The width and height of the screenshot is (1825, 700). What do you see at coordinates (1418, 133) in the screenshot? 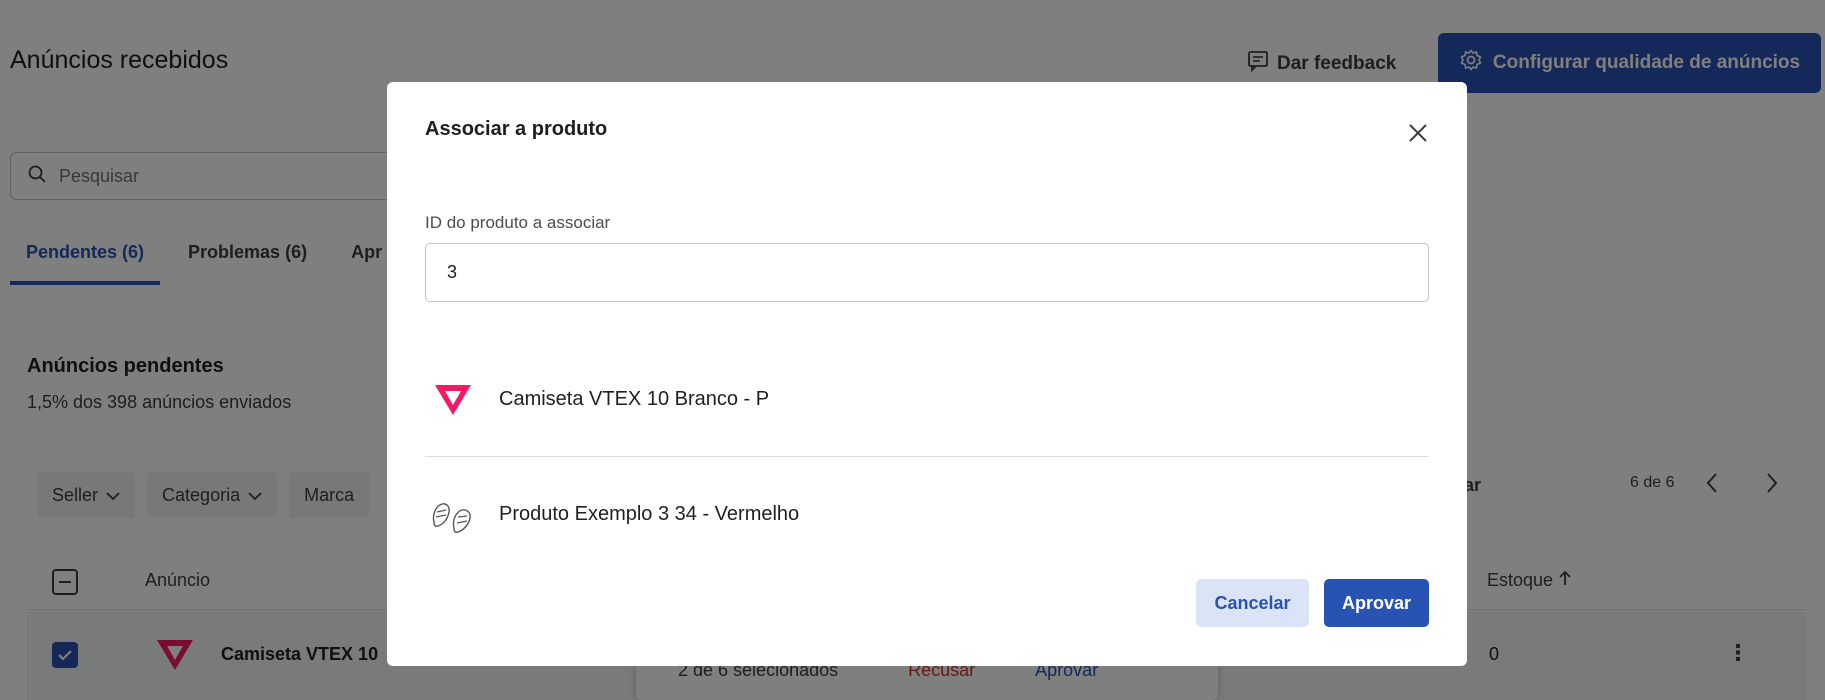
I see `close-icon` at bounding box center [1418, 133].